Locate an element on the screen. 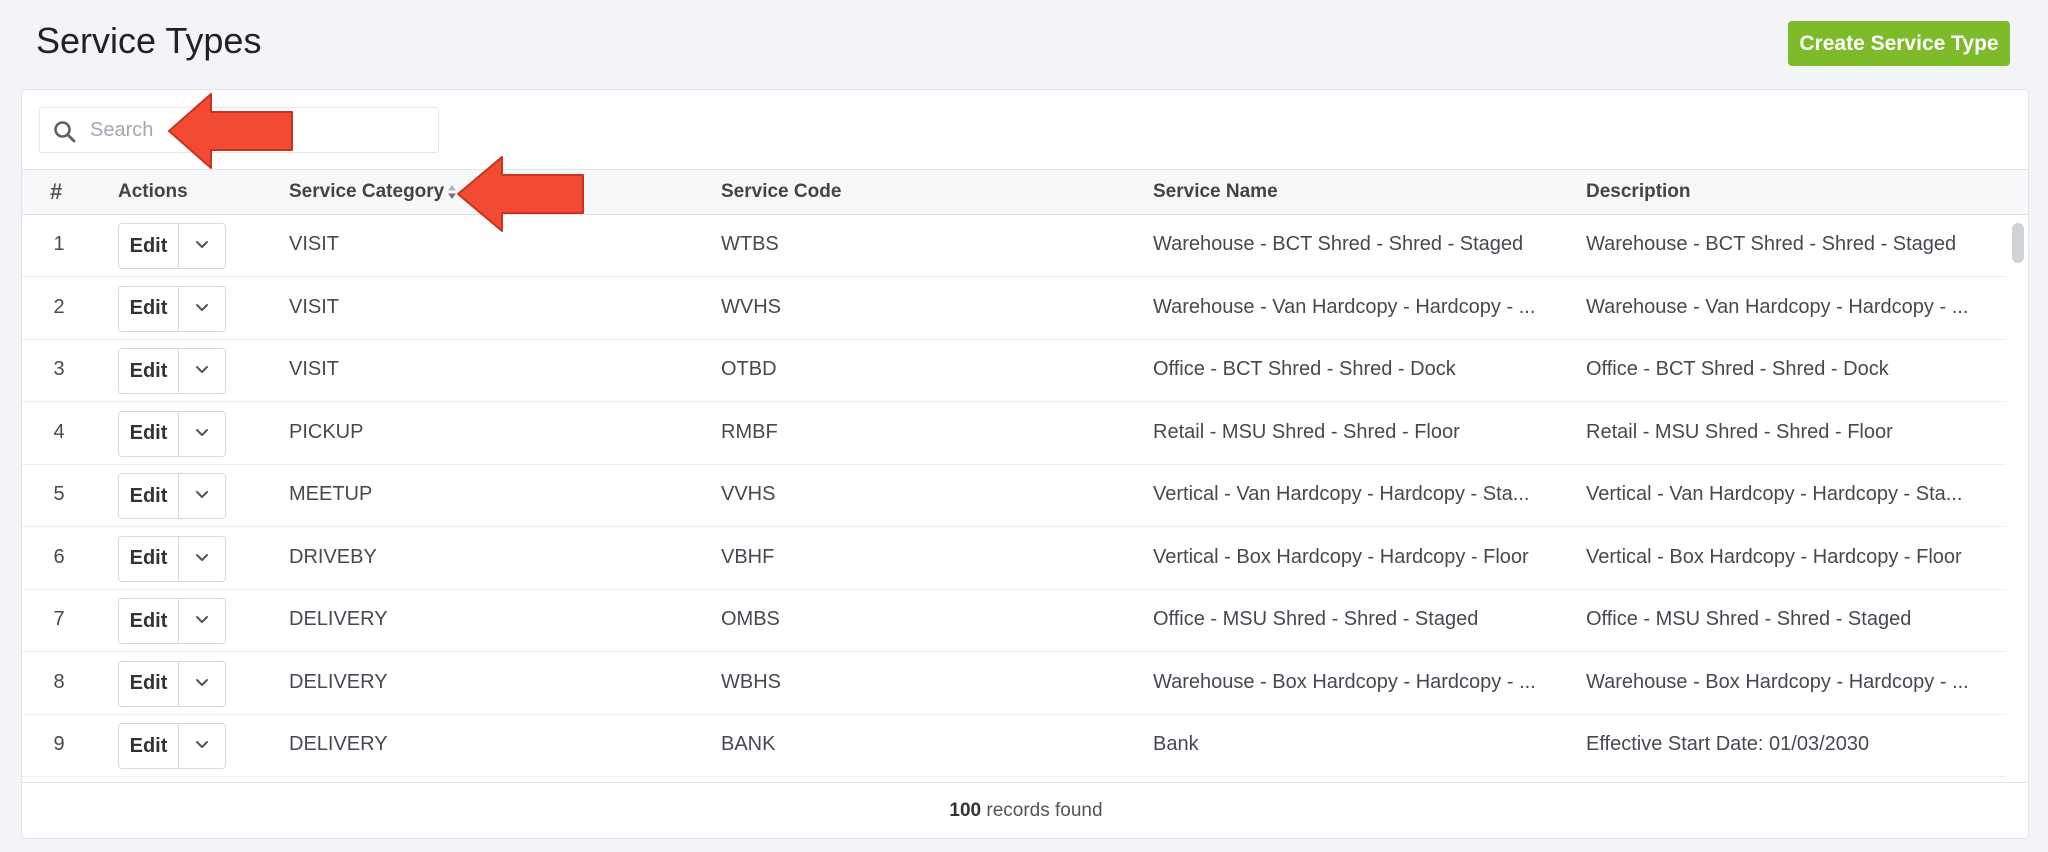  service-code-cell: WTBS is located at coordinates (750, 244).